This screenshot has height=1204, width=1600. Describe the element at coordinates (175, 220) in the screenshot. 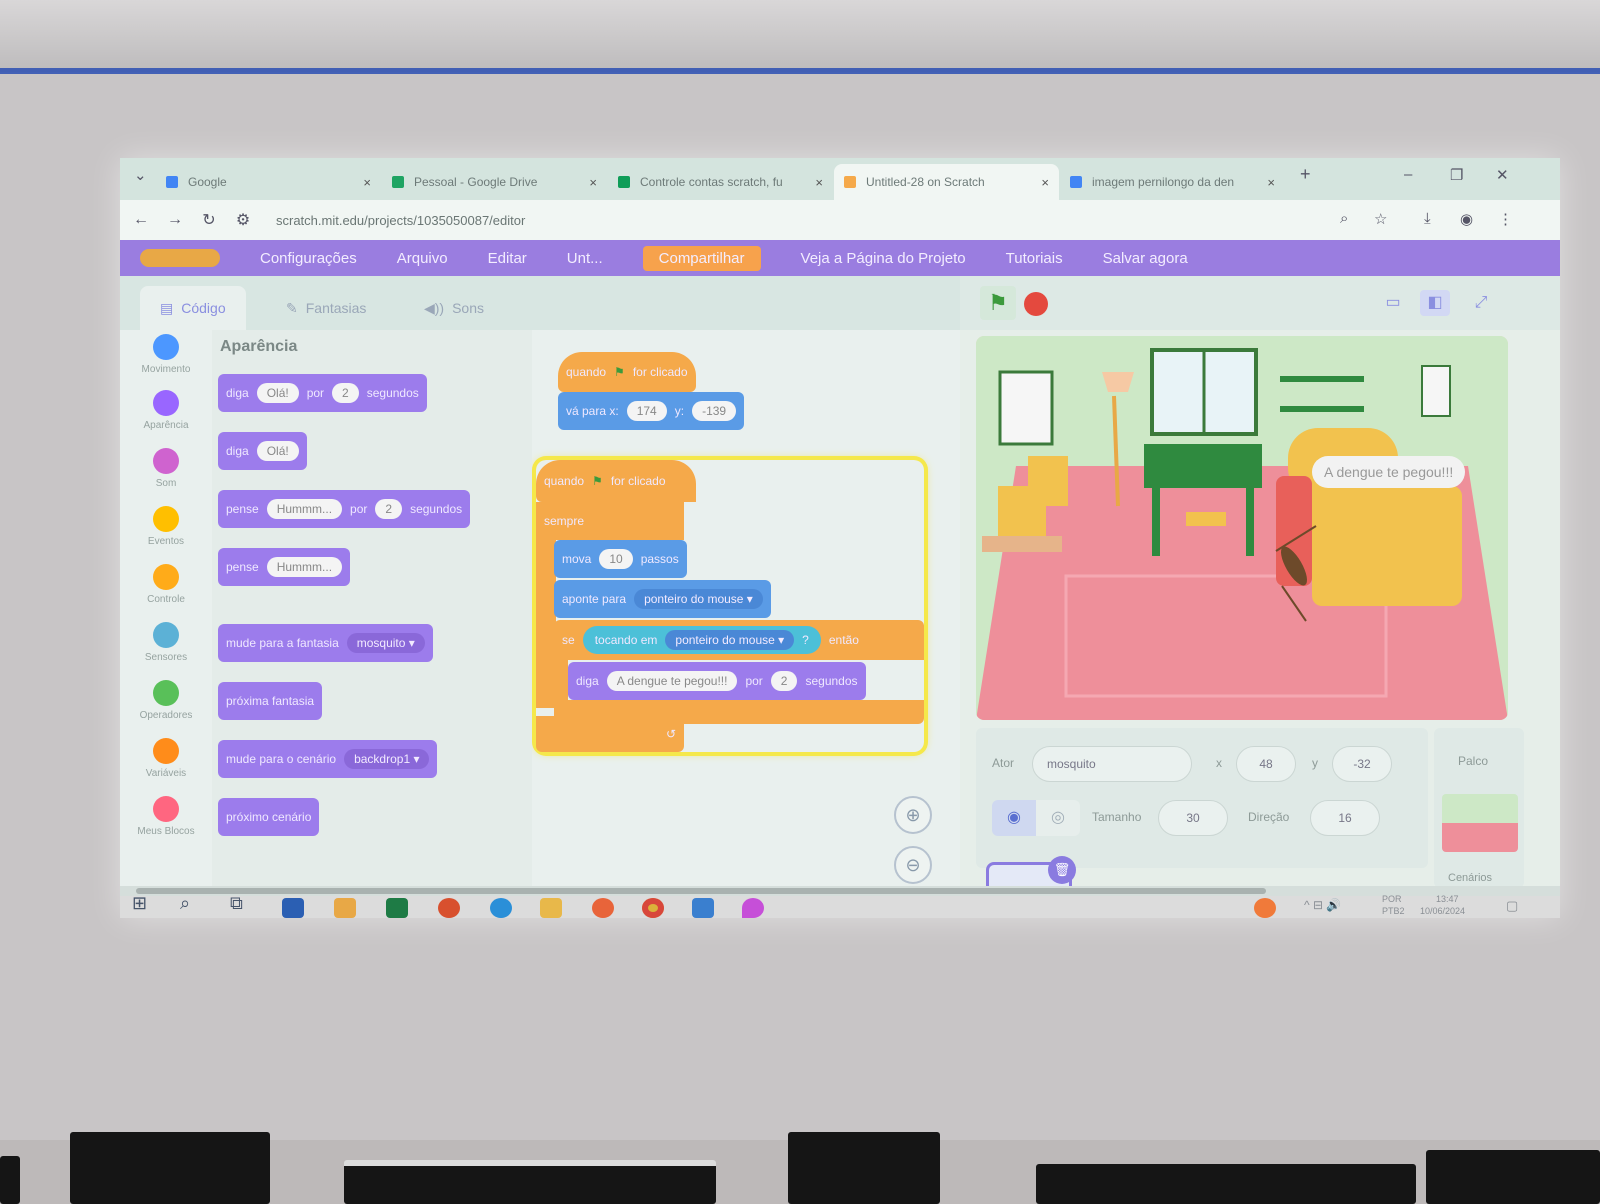

I see `forward-icon: →` at that location.